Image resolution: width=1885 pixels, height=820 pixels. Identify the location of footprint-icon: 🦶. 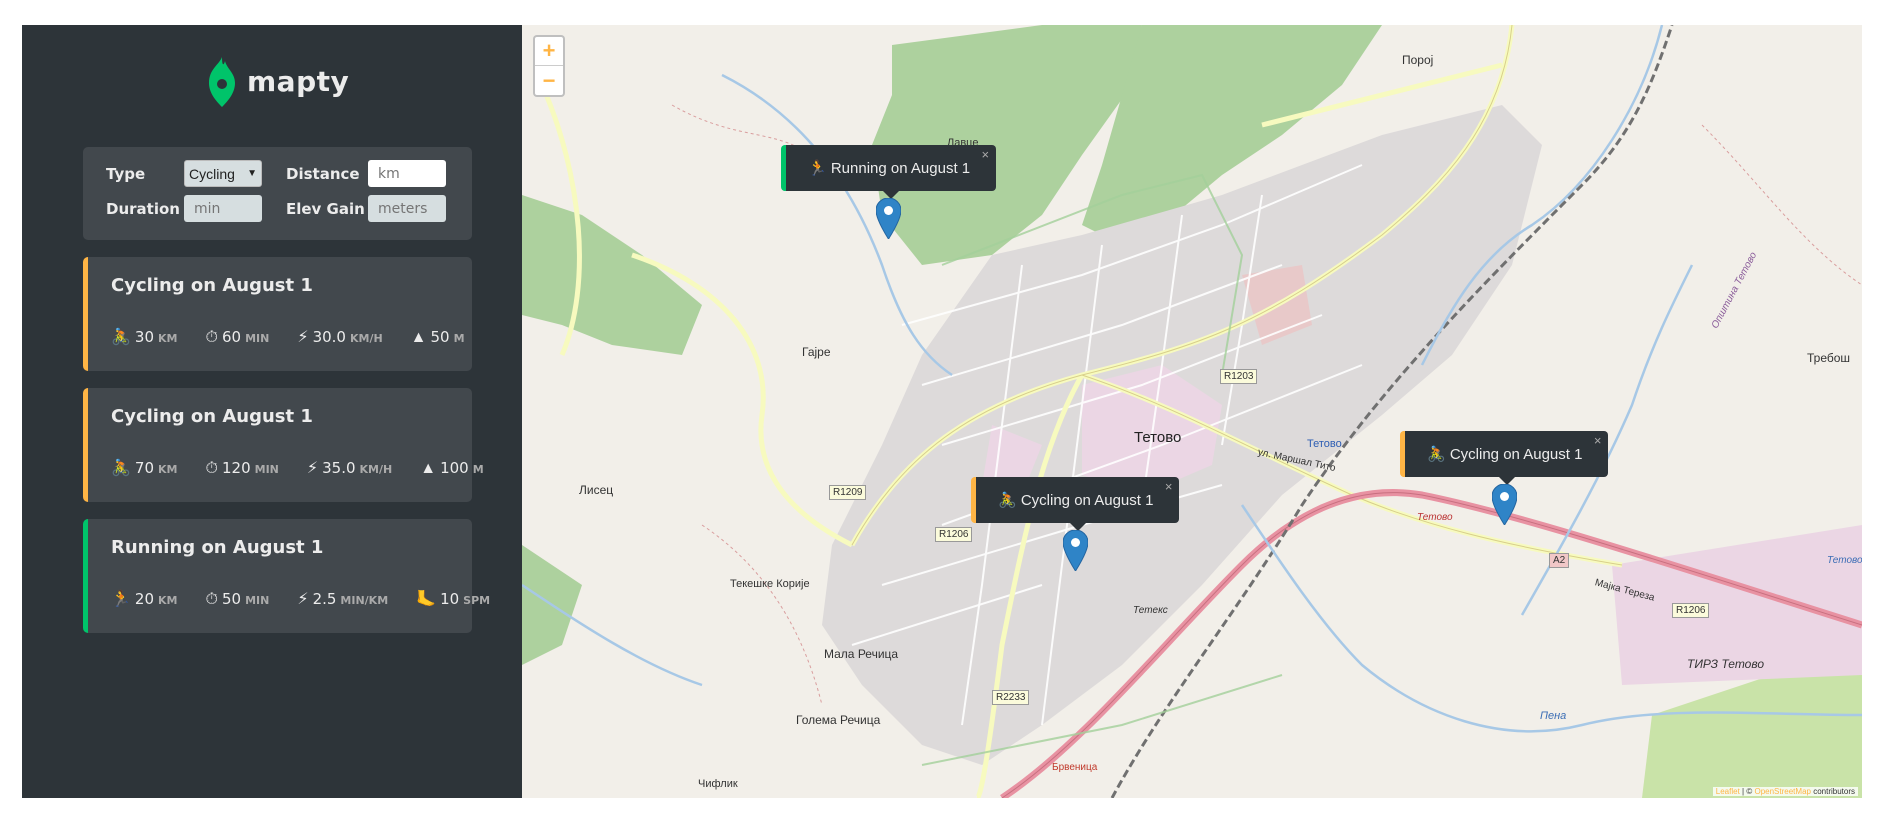
(426, 599).